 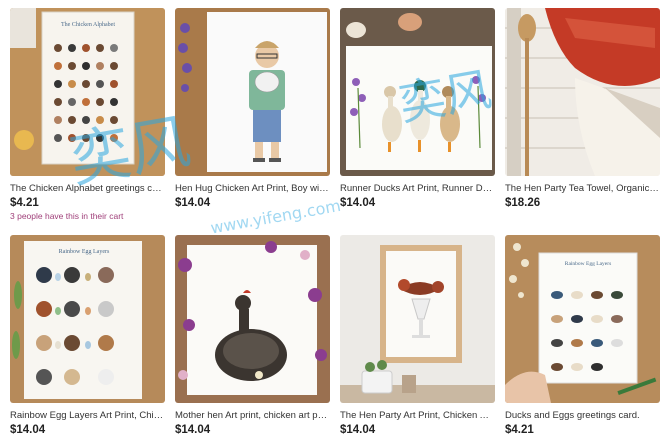 What do you see at coordinates (582, 92) in the screenshot?
I see `product-image-hen-party-towel` at bounding box center [582, 92].